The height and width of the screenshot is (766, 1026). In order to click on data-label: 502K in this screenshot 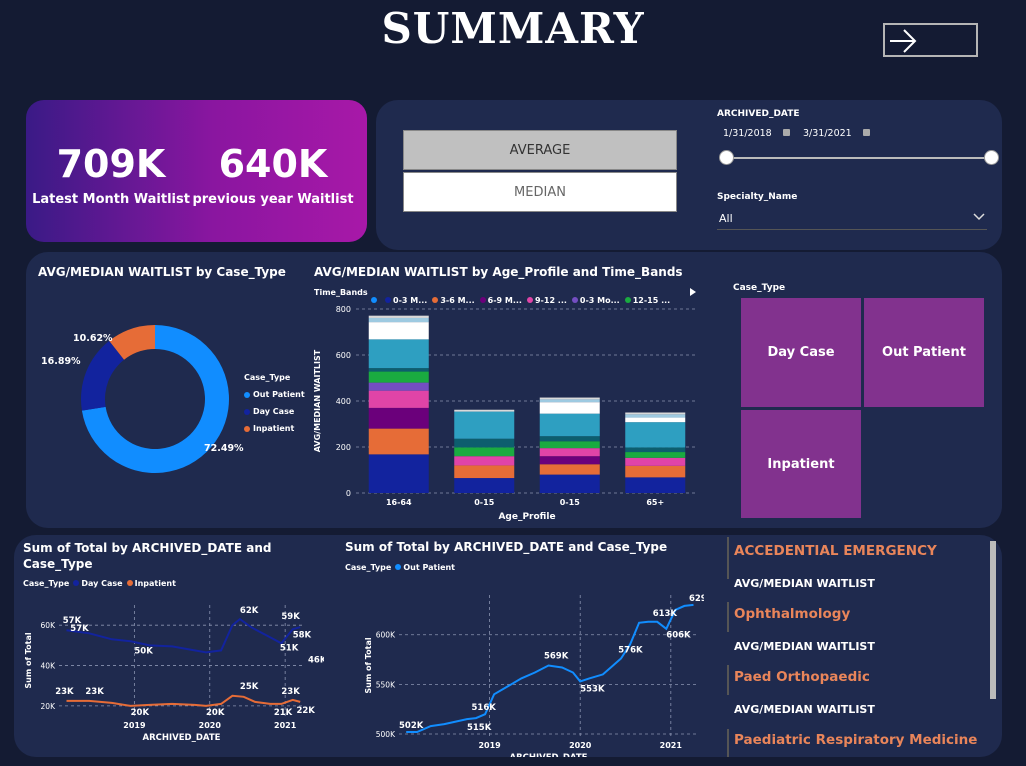, I will do `click(411, 726)`.